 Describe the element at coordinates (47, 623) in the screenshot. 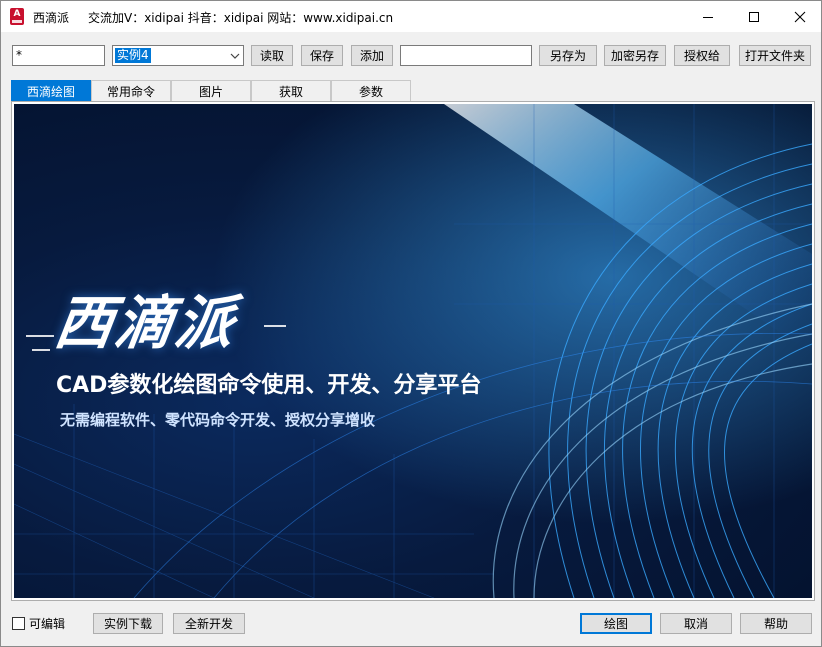

I see `editable-checkbox-label: 可编辑` at that location.